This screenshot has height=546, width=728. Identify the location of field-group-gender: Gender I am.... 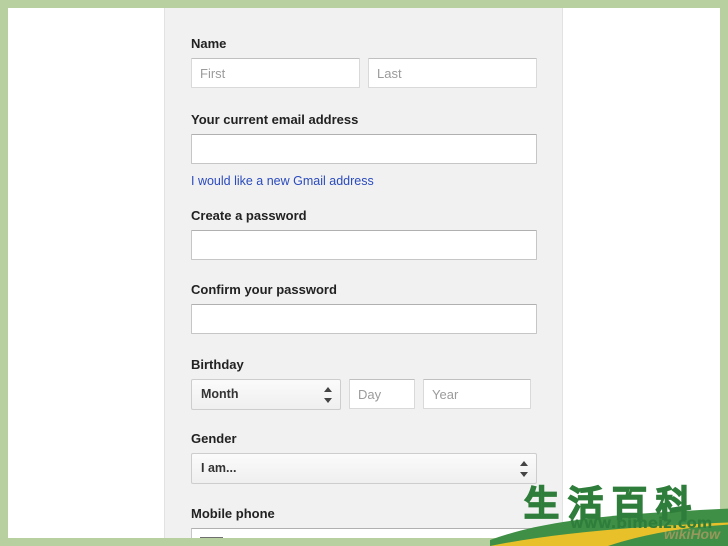
(364, 457).